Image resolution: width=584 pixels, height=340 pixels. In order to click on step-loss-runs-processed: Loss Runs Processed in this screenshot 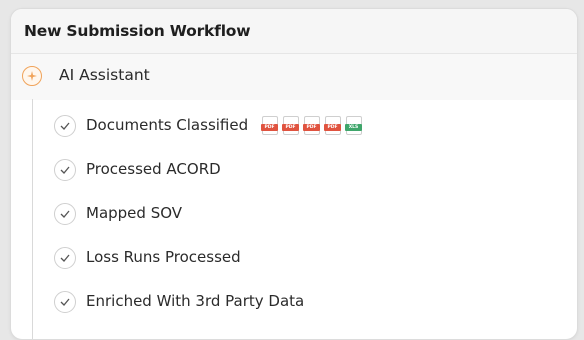, I will do `click(294, 258)`.